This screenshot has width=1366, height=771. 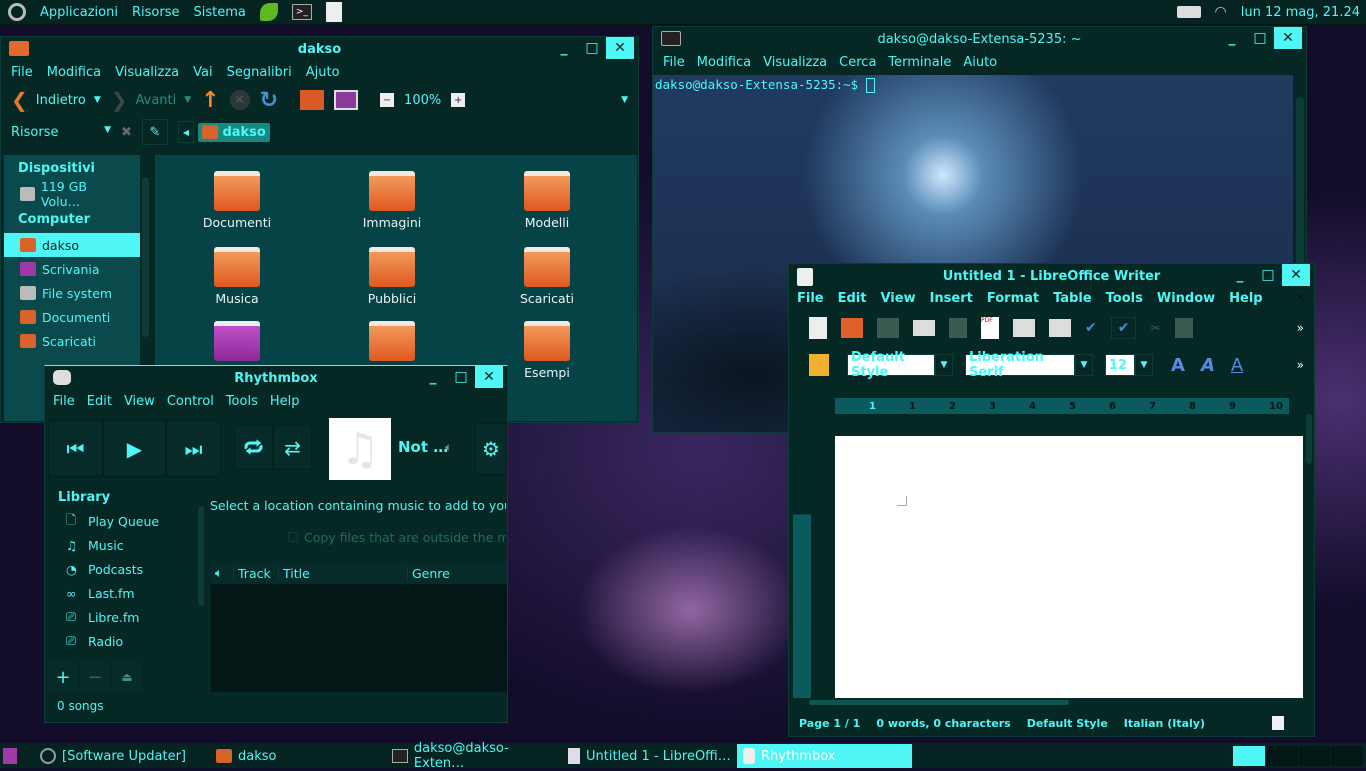 I want to click on eject-button: ⏏, so click(x=127, y=677).